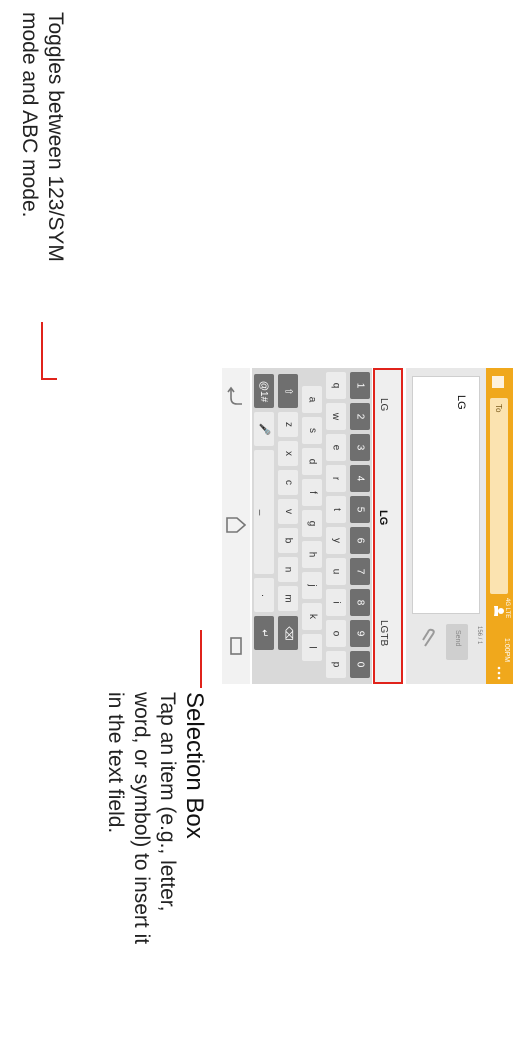 This screenshot has width=513, height=1054. I want to click on contacts-grid-icon, so click(498, 382).